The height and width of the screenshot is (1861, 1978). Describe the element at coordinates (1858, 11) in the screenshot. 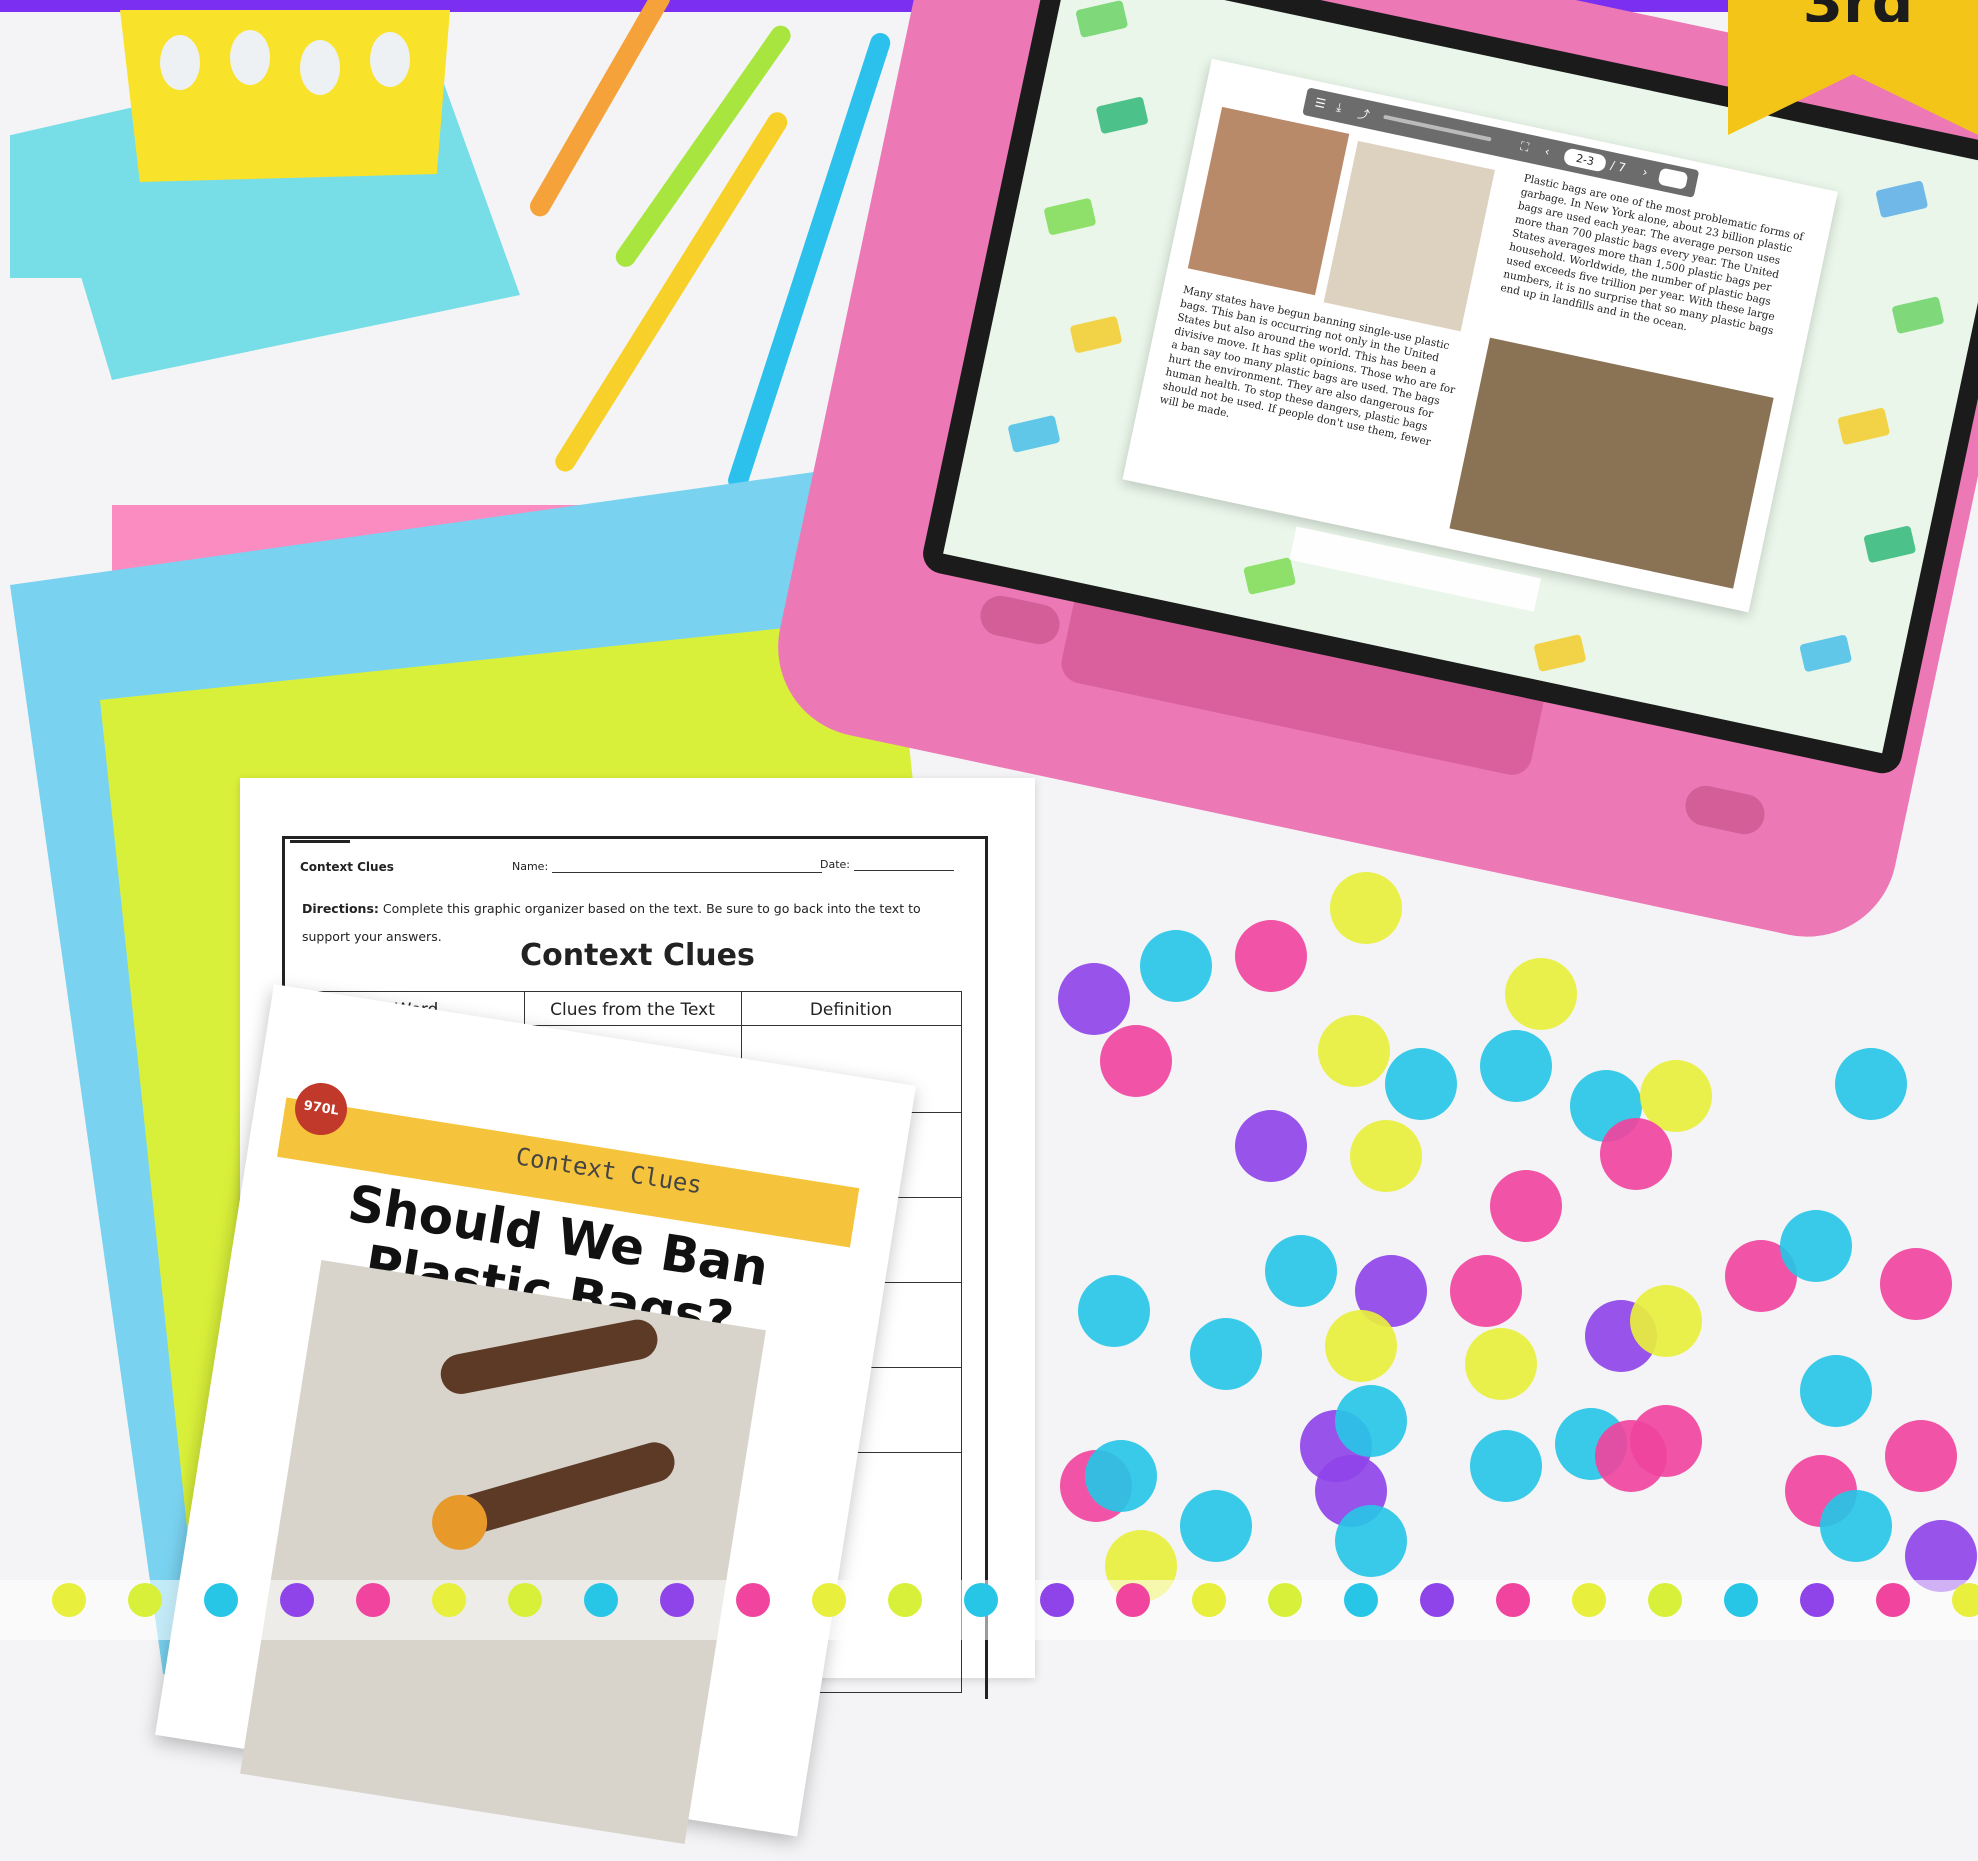

I see `grade-corner-label: 3rd` at that location.